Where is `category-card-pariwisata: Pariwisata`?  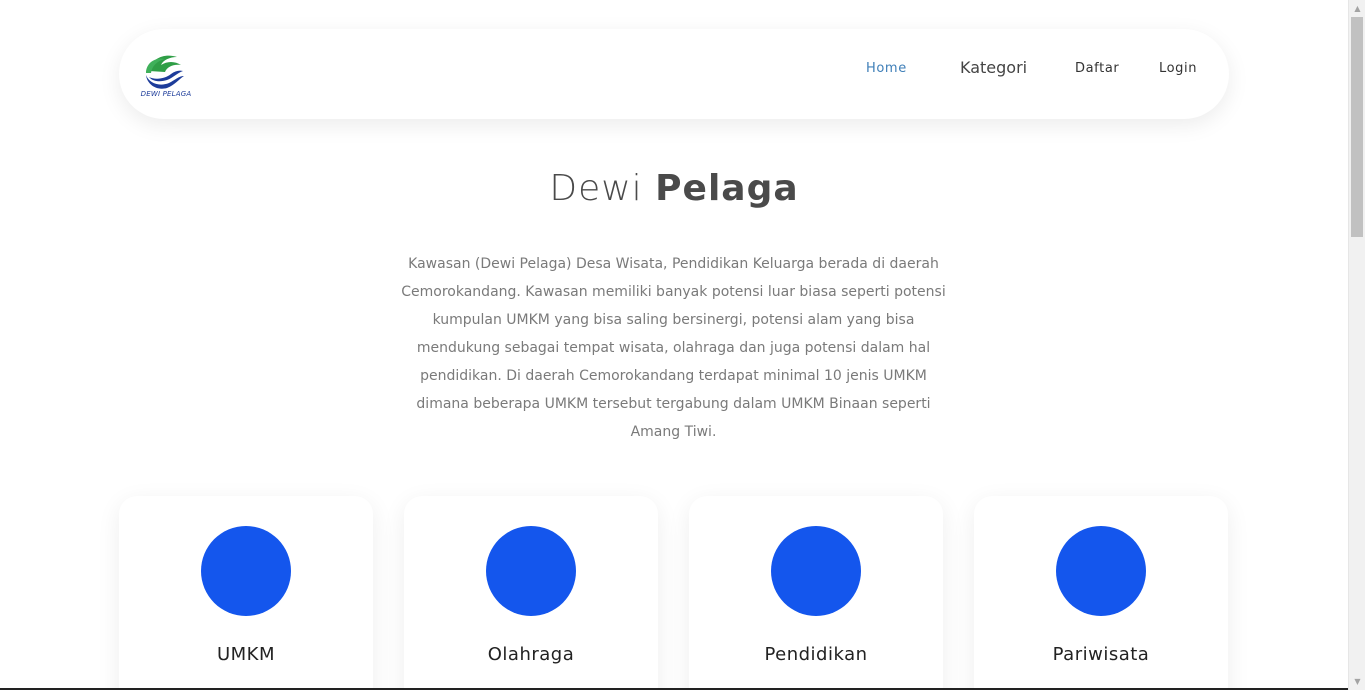
category-card-pariwisata: Pariwisata is located at coordinates (1101, 593).